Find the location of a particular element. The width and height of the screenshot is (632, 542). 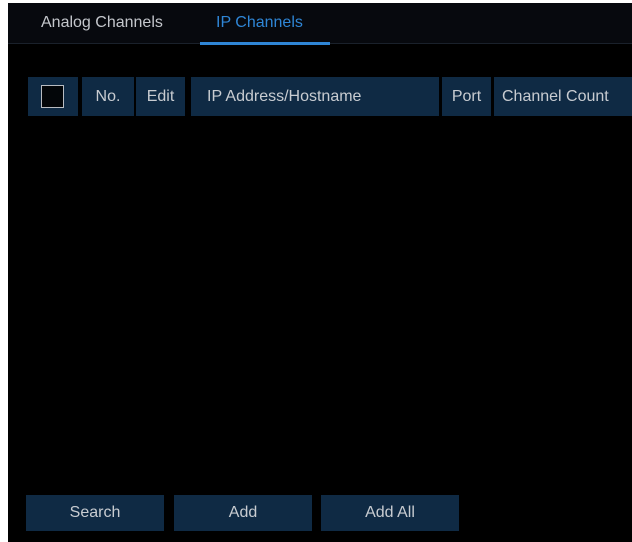

select-all-checkbox is located at coordinates (52, 96).